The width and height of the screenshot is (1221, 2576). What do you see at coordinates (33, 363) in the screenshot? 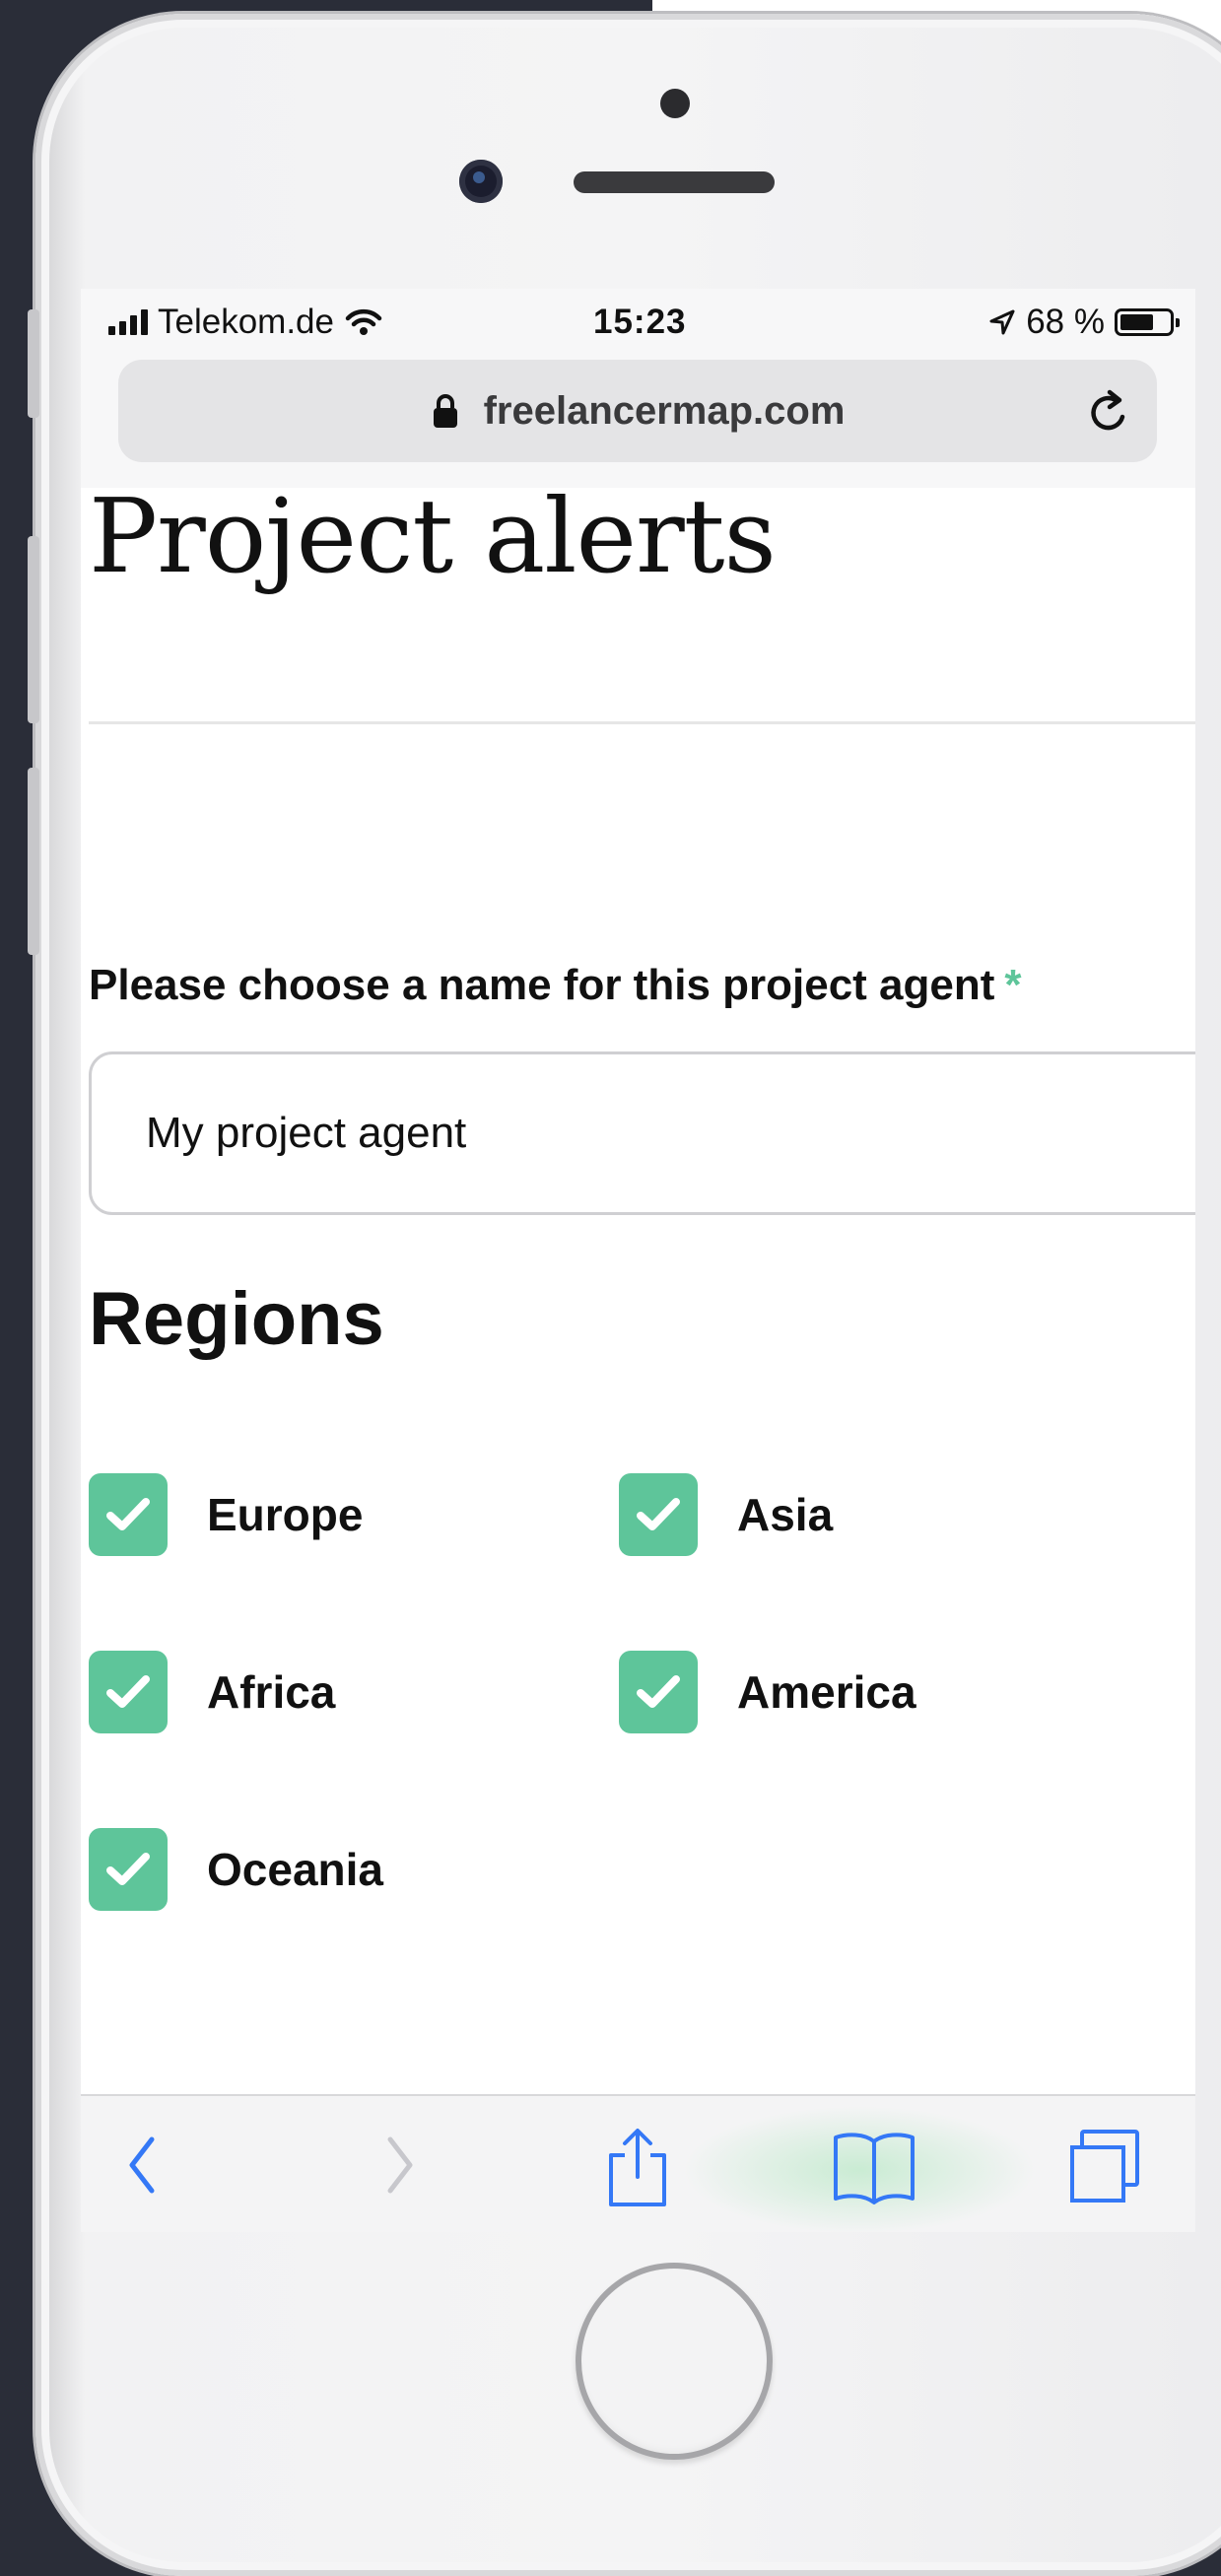
I see `mute-switch` at bounding box center [33, 363].